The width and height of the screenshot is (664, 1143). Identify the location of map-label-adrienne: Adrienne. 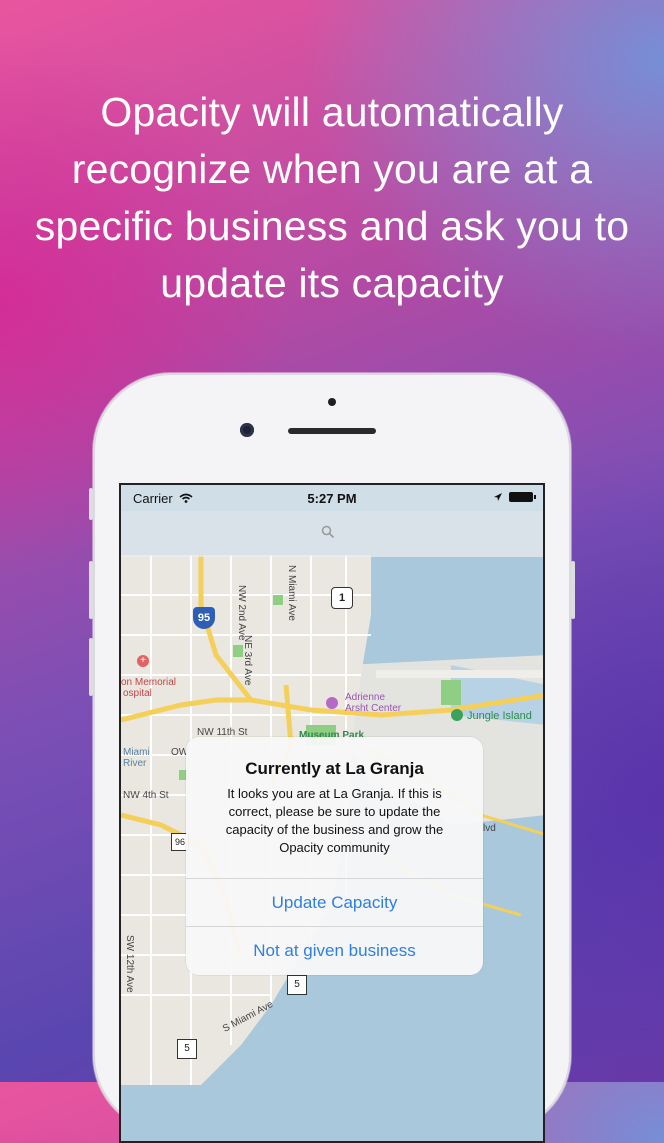
(365, 697).